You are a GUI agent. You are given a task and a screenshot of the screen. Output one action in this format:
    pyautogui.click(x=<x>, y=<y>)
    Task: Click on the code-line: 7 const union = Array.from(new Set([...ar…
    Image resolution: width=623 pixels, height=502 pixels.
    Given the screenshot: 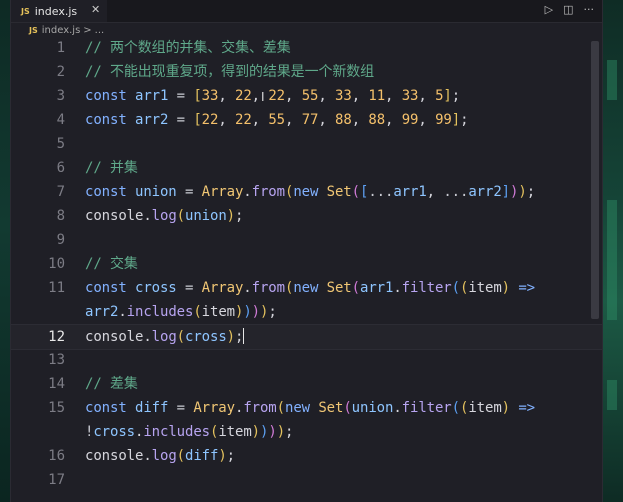 What is the action you would take?
    pyautogui.click(x=306, y=192)
    